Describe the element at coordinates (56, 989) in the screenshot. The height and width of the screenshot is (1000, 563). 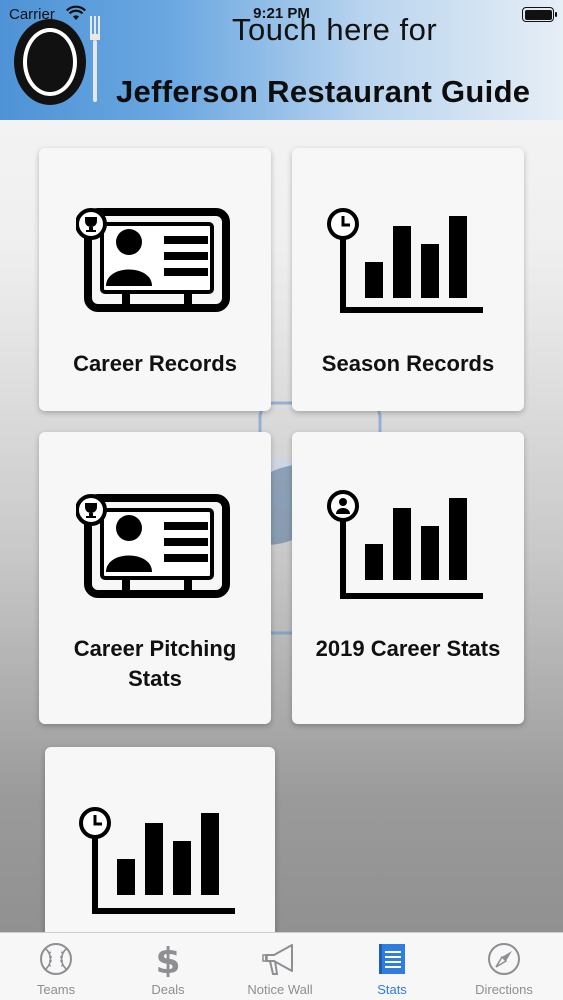
I see `tab-teams-label: Teams` at that location.